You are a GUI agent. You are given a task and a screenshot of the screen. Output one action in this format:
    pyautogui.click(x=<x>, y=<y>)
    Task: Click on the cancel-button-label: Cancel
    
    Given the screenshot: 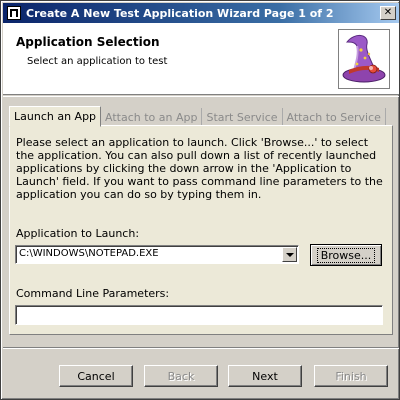 What is the action you would take?
    pyautogui.click(x=96, y=376)
    